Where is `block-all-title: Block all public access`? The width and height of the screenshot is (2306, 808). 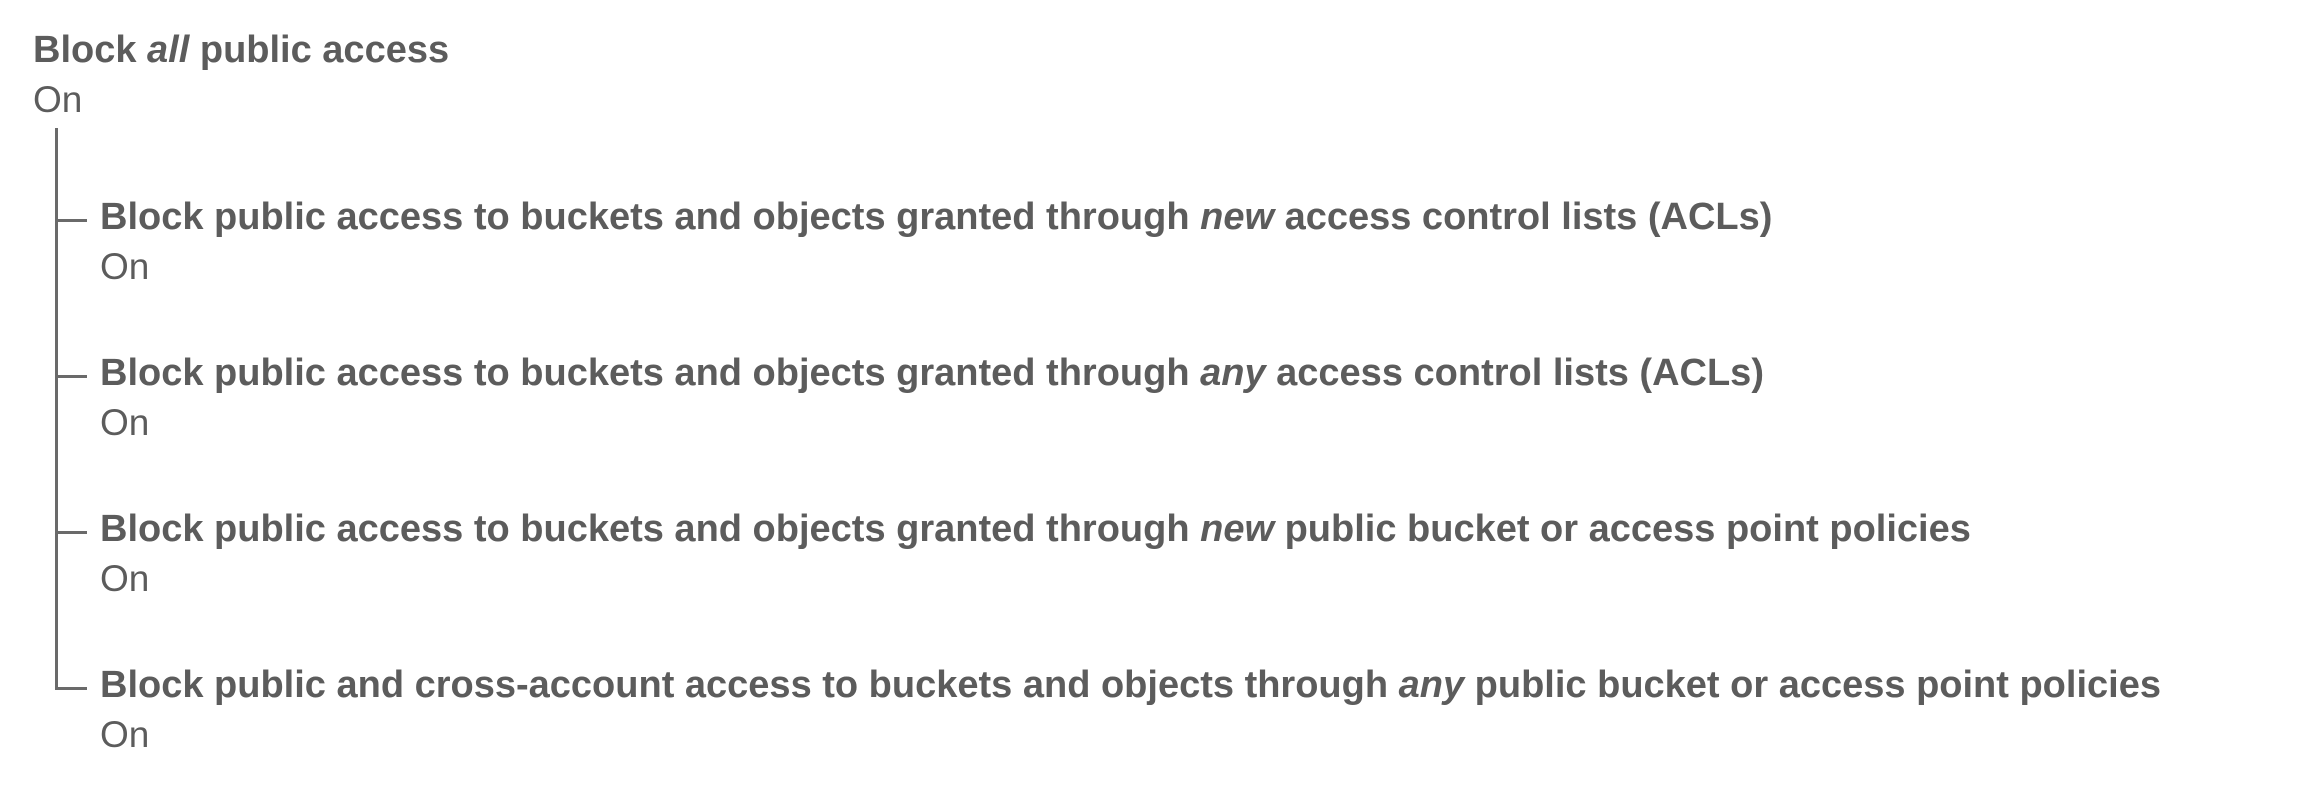 block-all-title: Block all public access is located at coordinates (241, 50).